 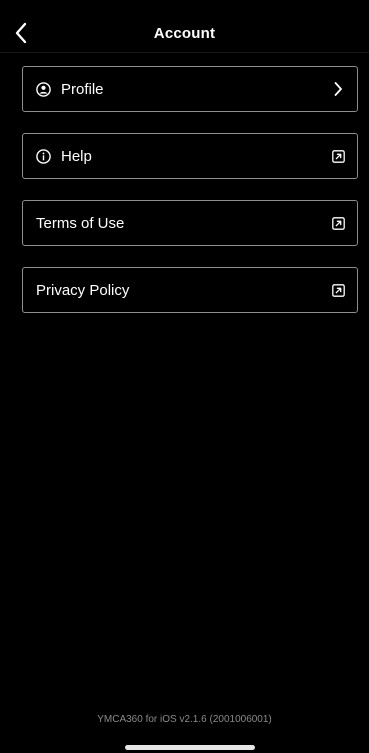 I want to click on privacy-policy-label: Privacy Policy, so click(x=83, y=290).